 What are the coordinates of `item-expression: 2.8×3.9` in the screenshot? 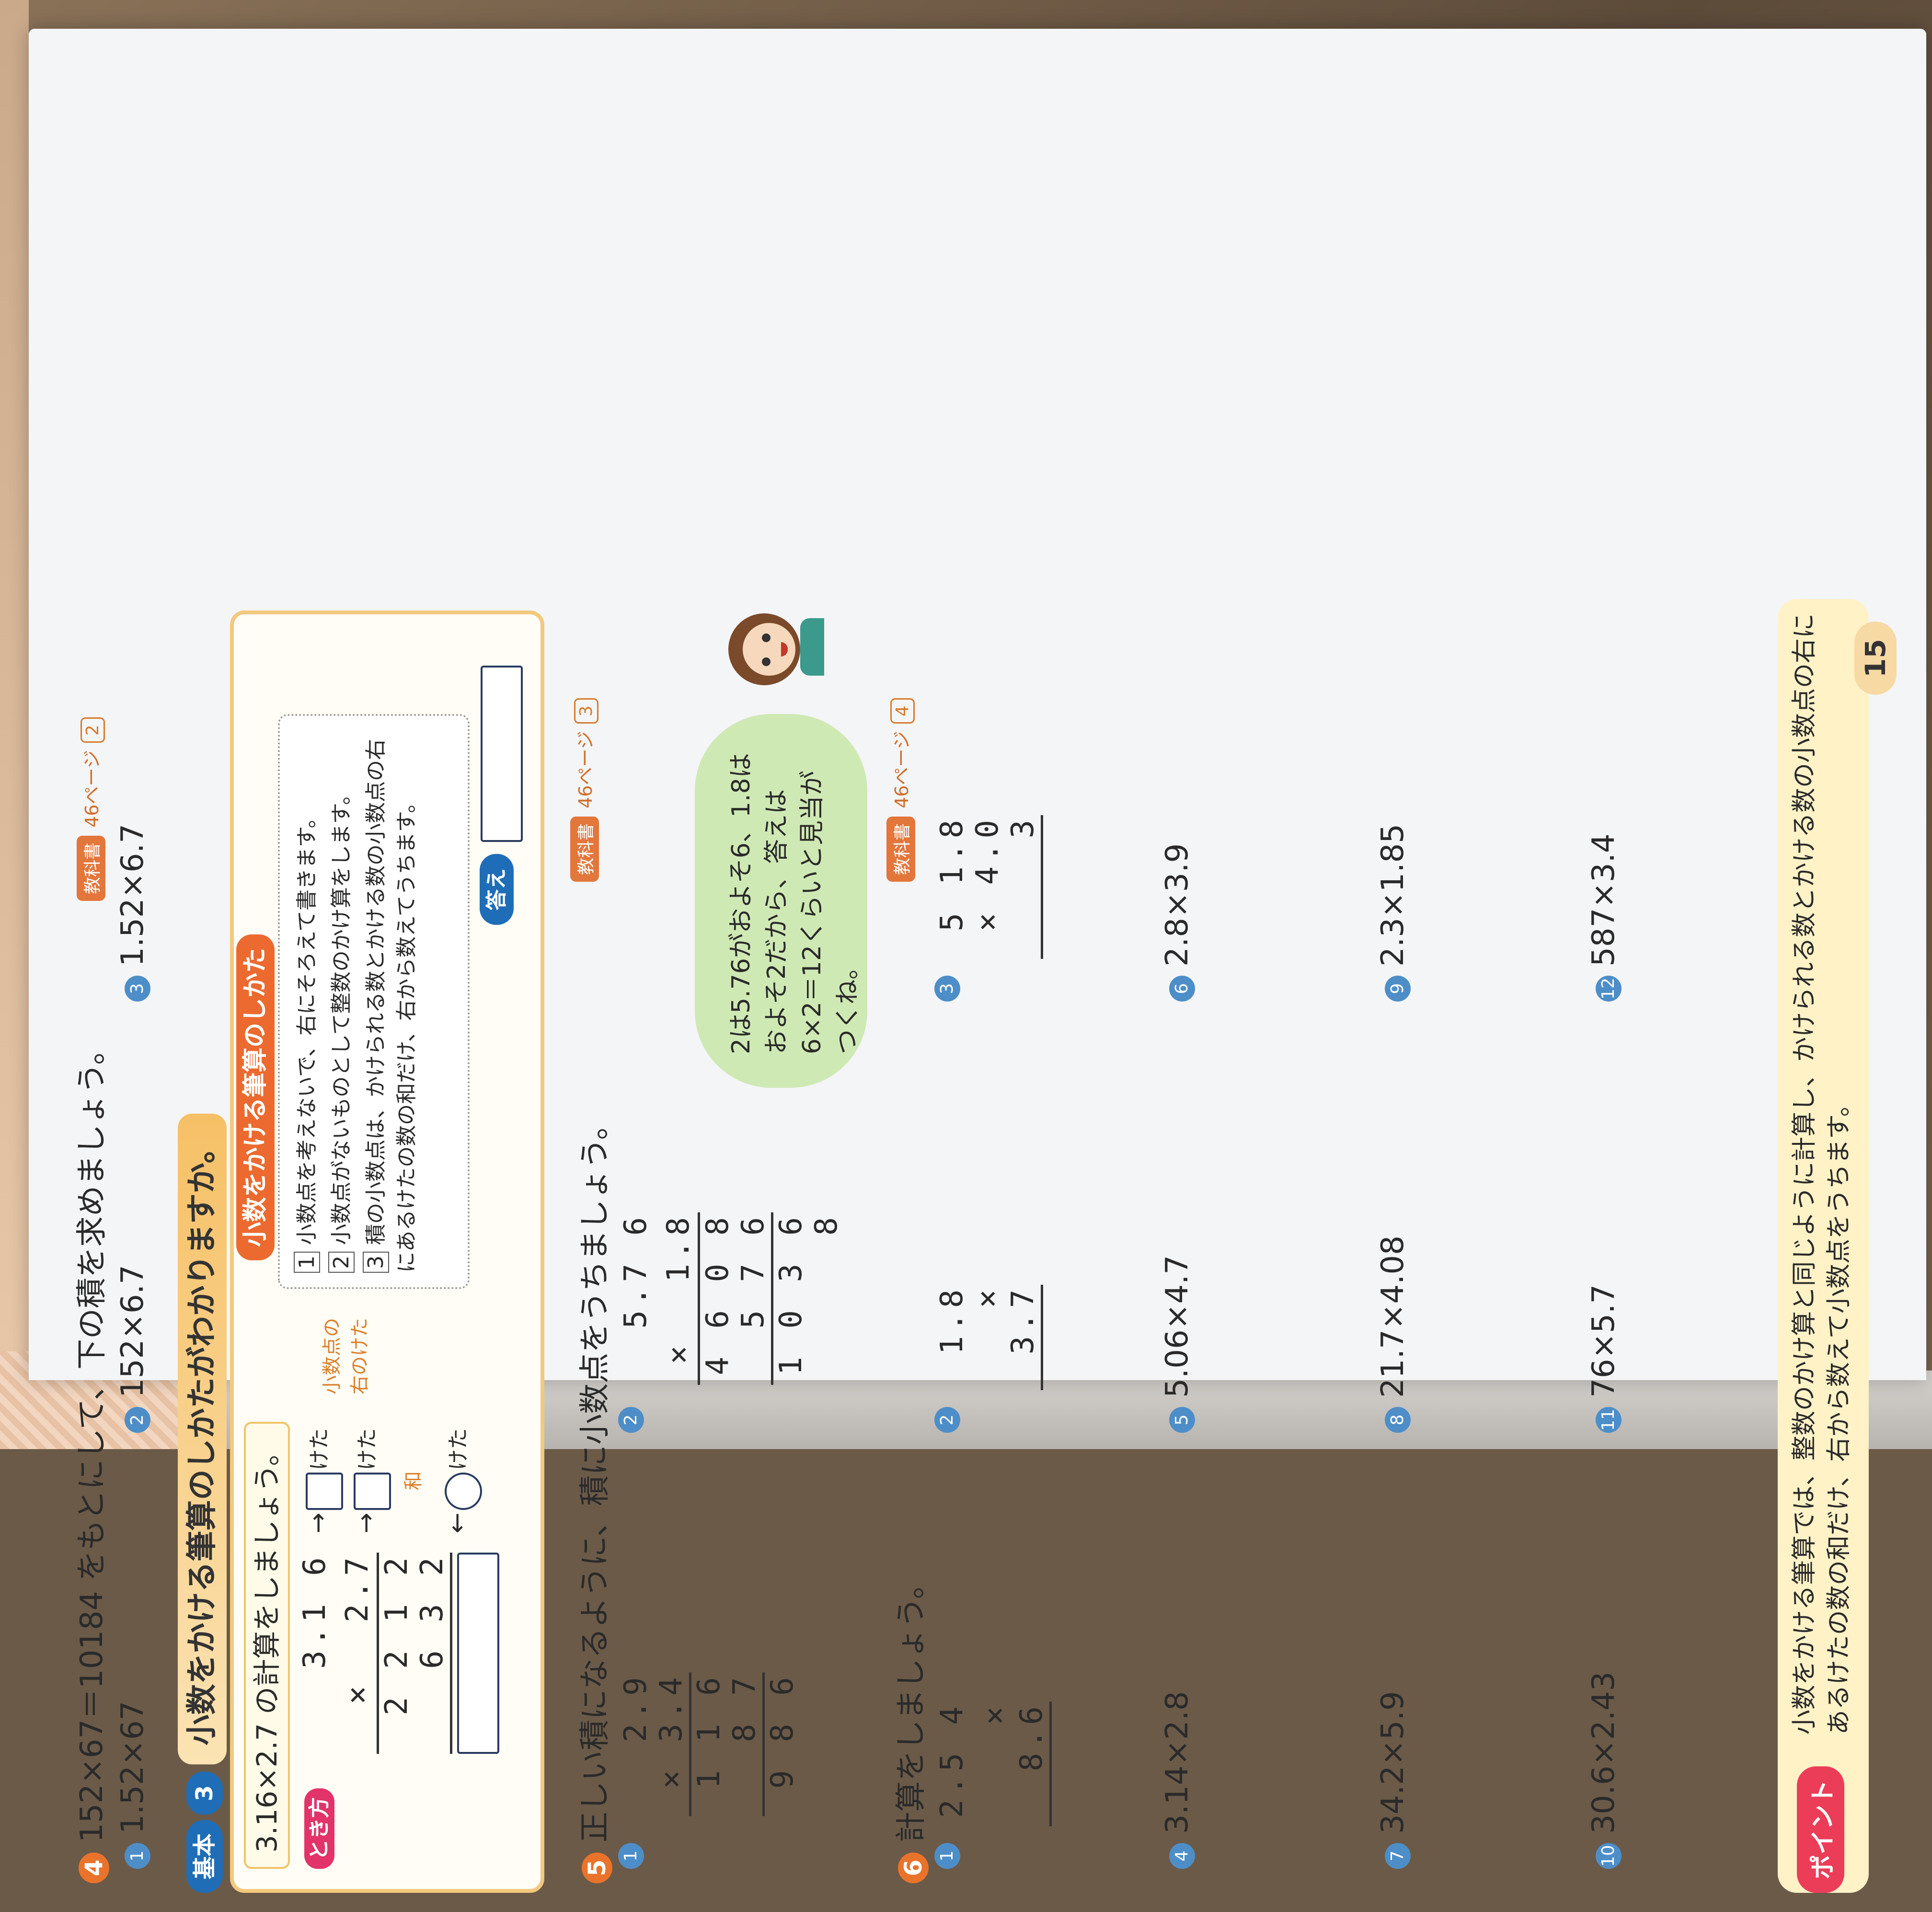 It's located at (1177, 905).